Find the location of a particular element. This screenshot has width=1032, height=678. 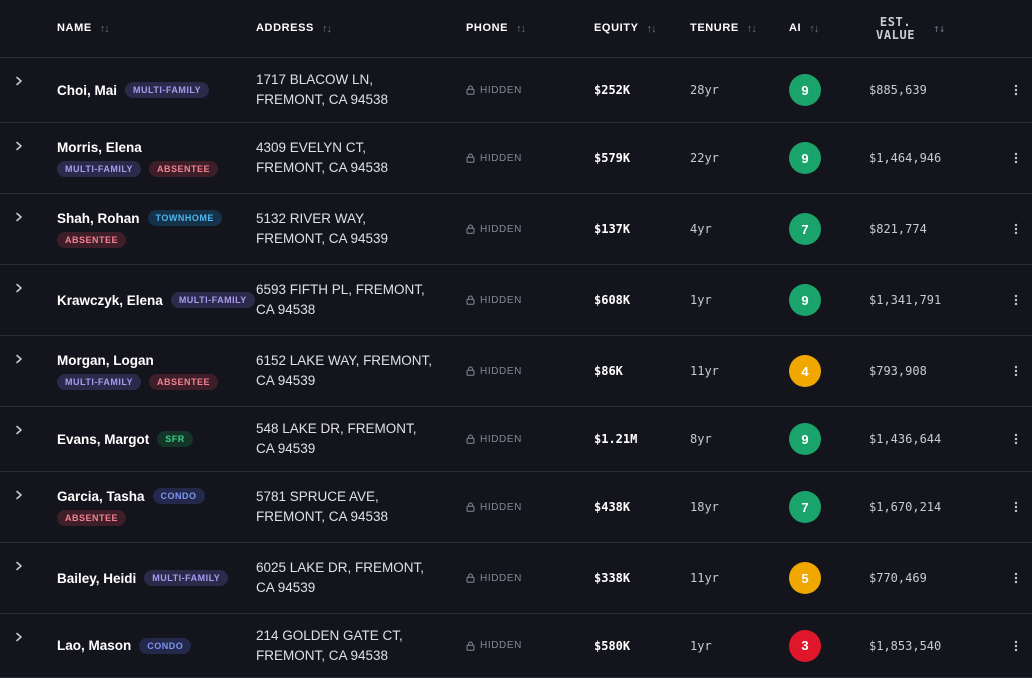

tenure-cell: 22yr is located at coordinates (704, 158).